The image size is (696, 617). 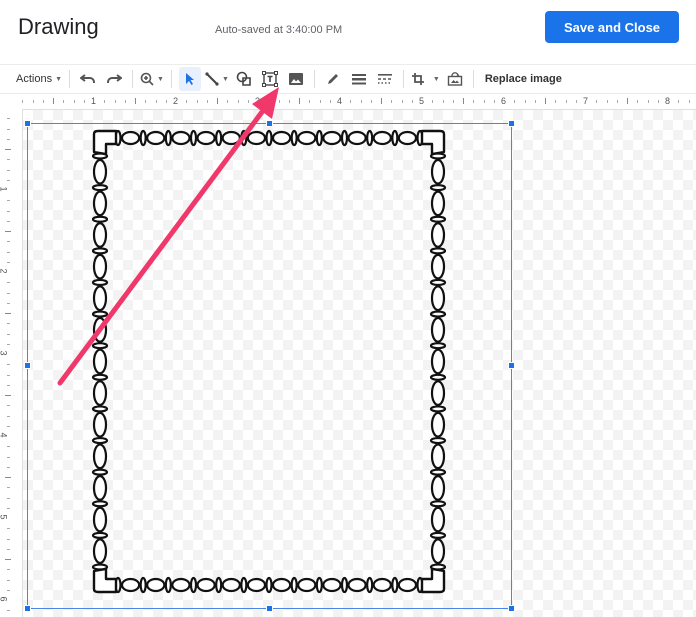 What do you see at coordinates (114, 79) in the screenshot?
I see `redo-button` at bounding box center [114, 79].